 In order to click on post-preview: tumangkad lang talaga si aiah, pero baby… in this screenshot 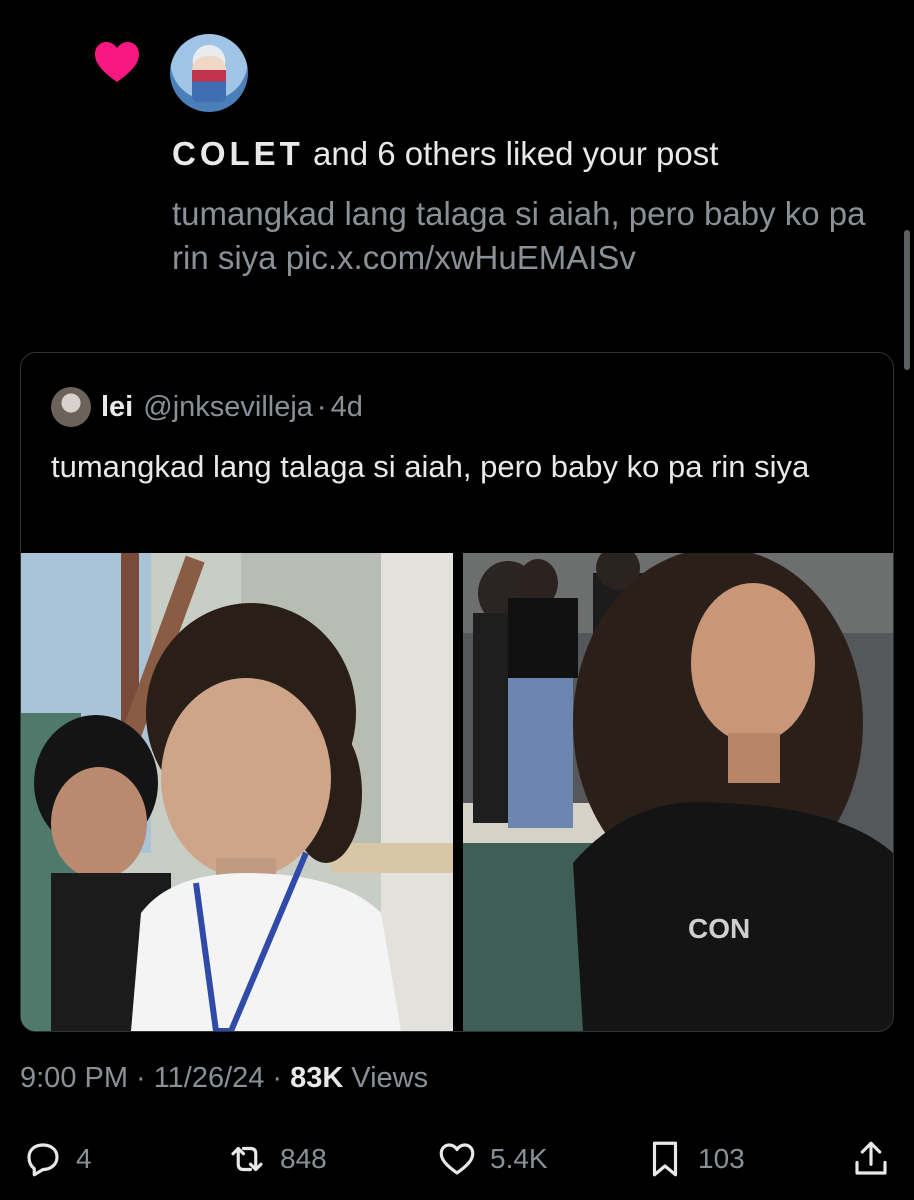, I will do `click(532, 236)`.